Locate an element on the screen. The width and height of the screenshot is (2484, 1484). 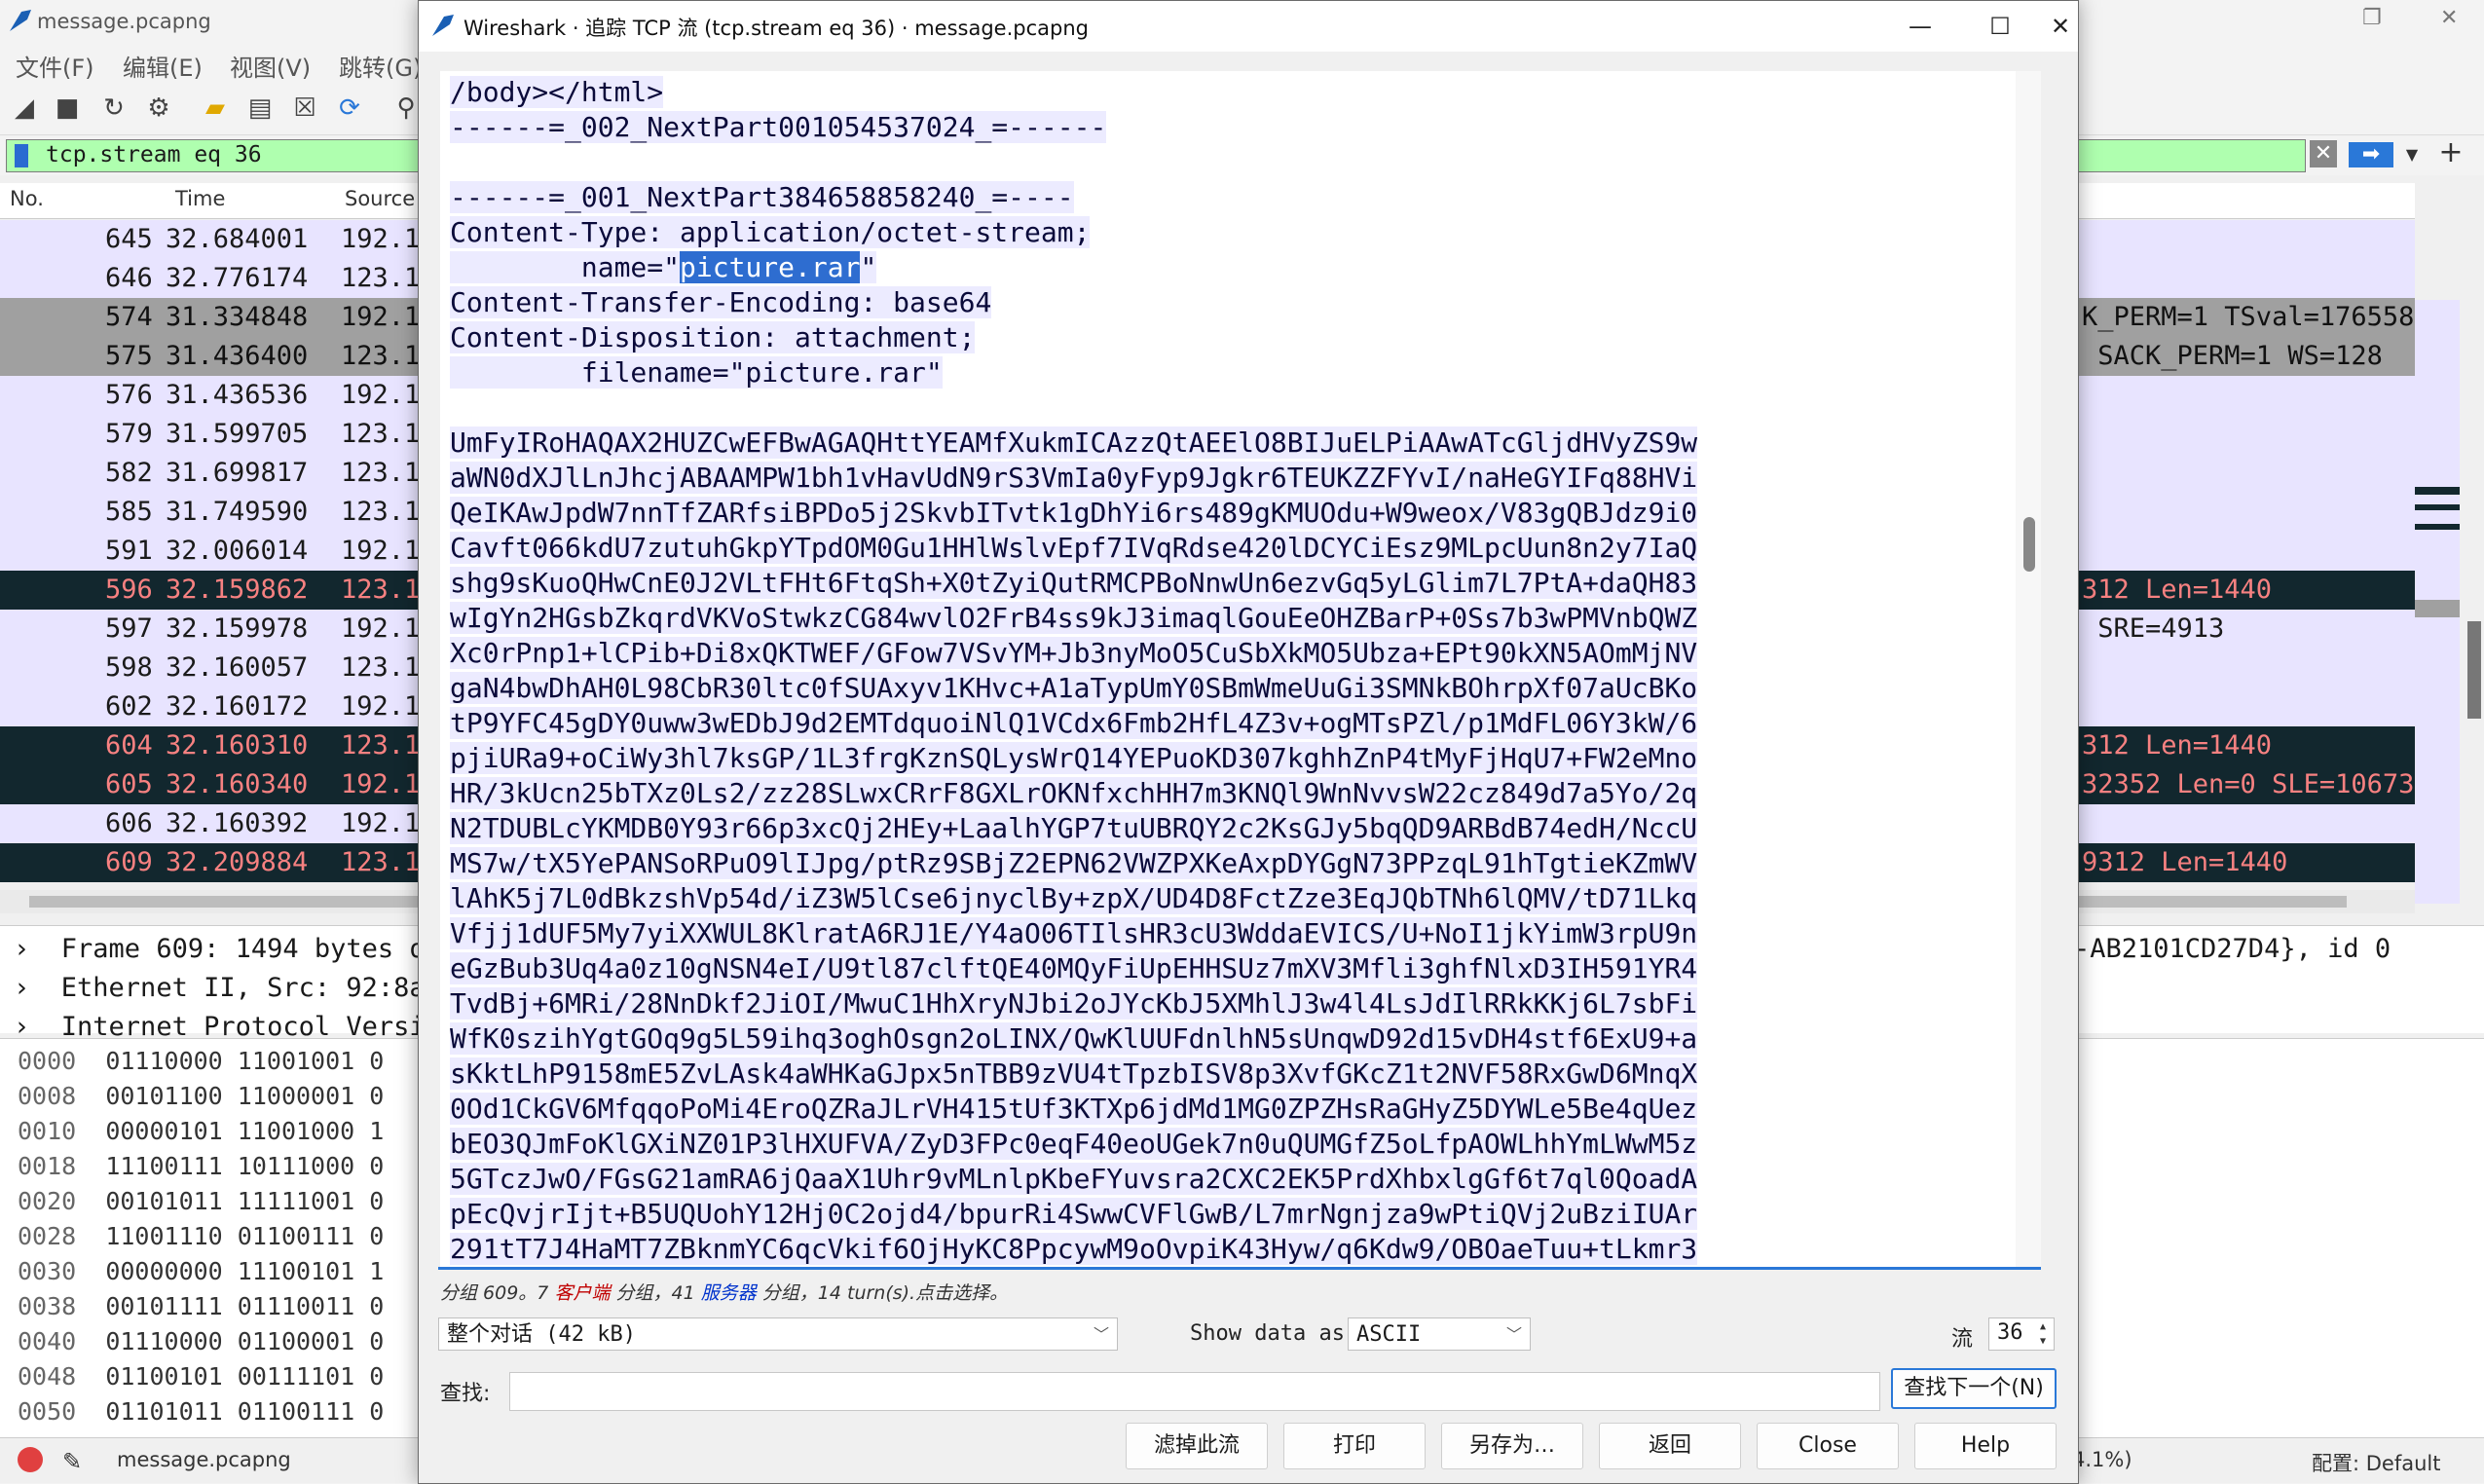
packet-time: 31.436400 is located at coordinates (237, 356).